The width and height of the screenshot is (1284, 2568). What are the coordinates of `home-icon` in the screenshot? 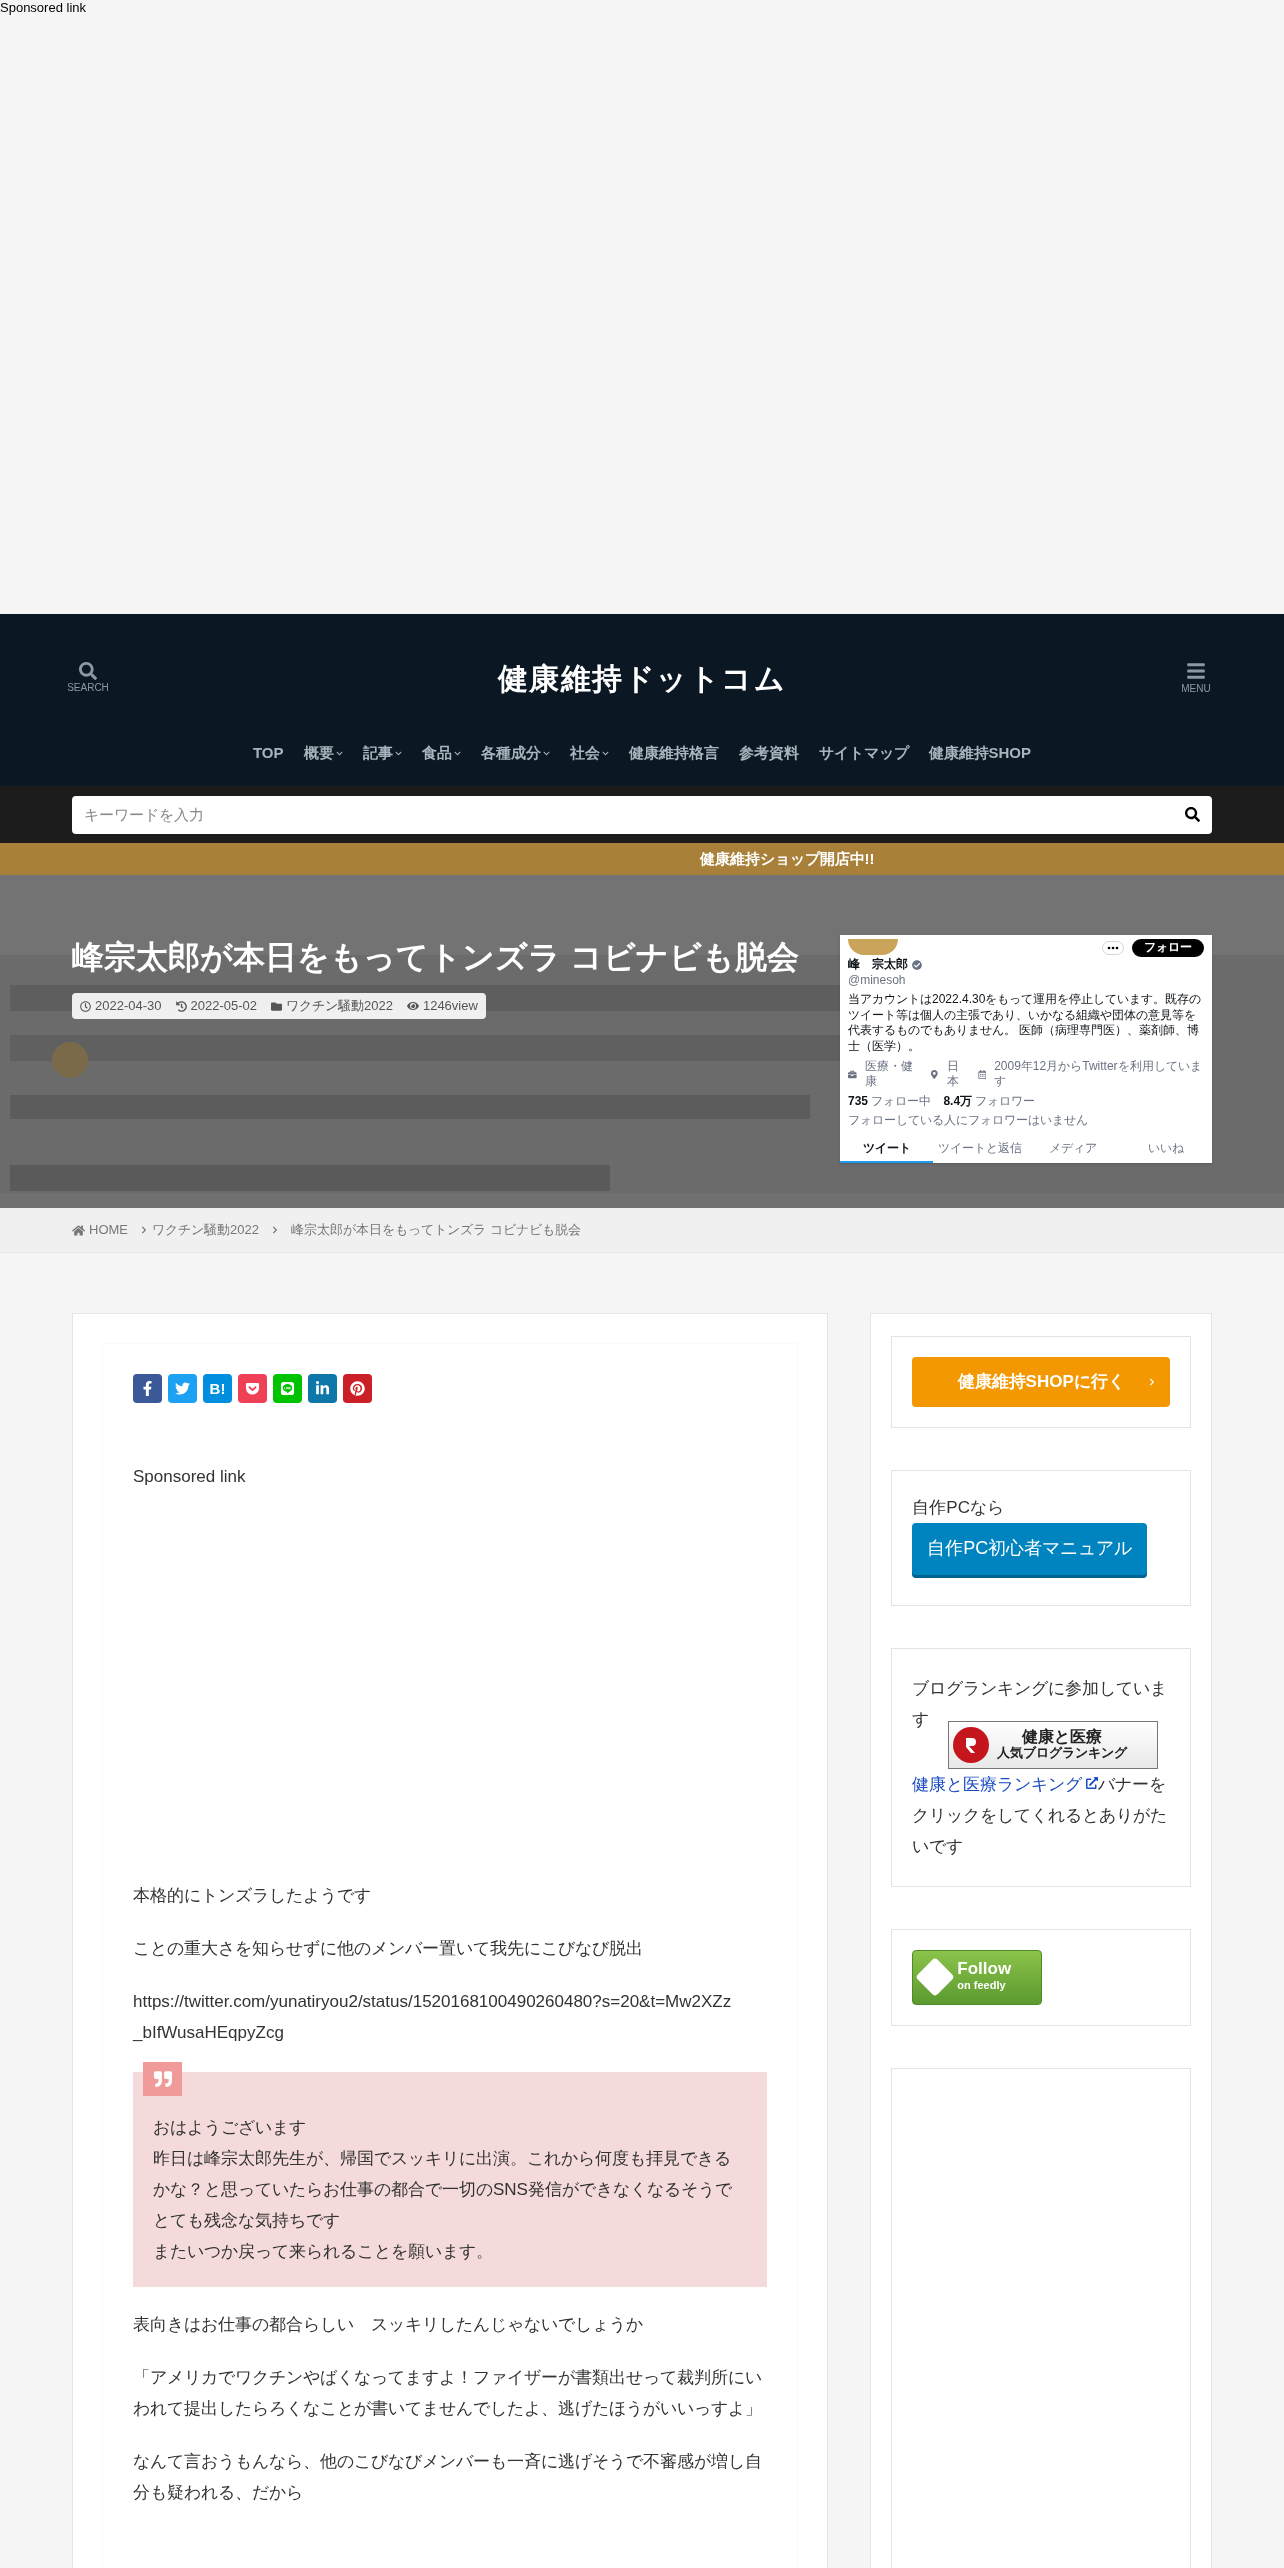 It's located at (78, 1230).